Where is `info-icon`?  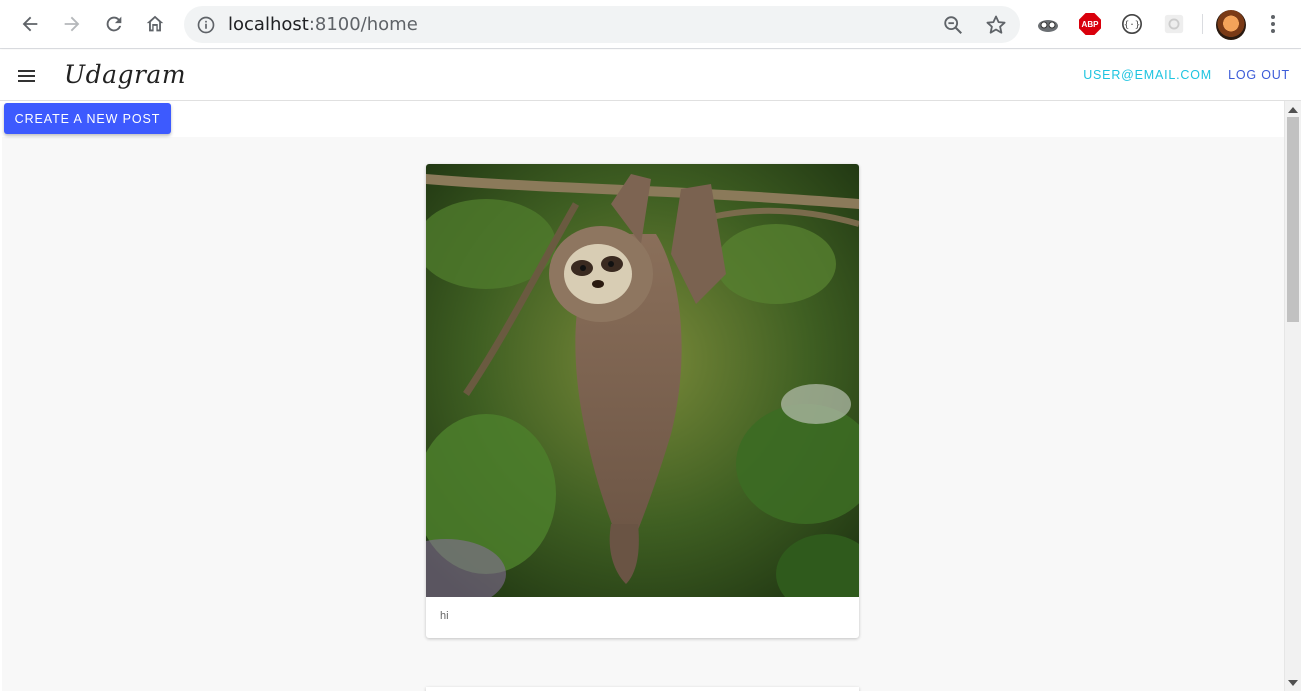
info-icon is located at coordinates (206, 25).